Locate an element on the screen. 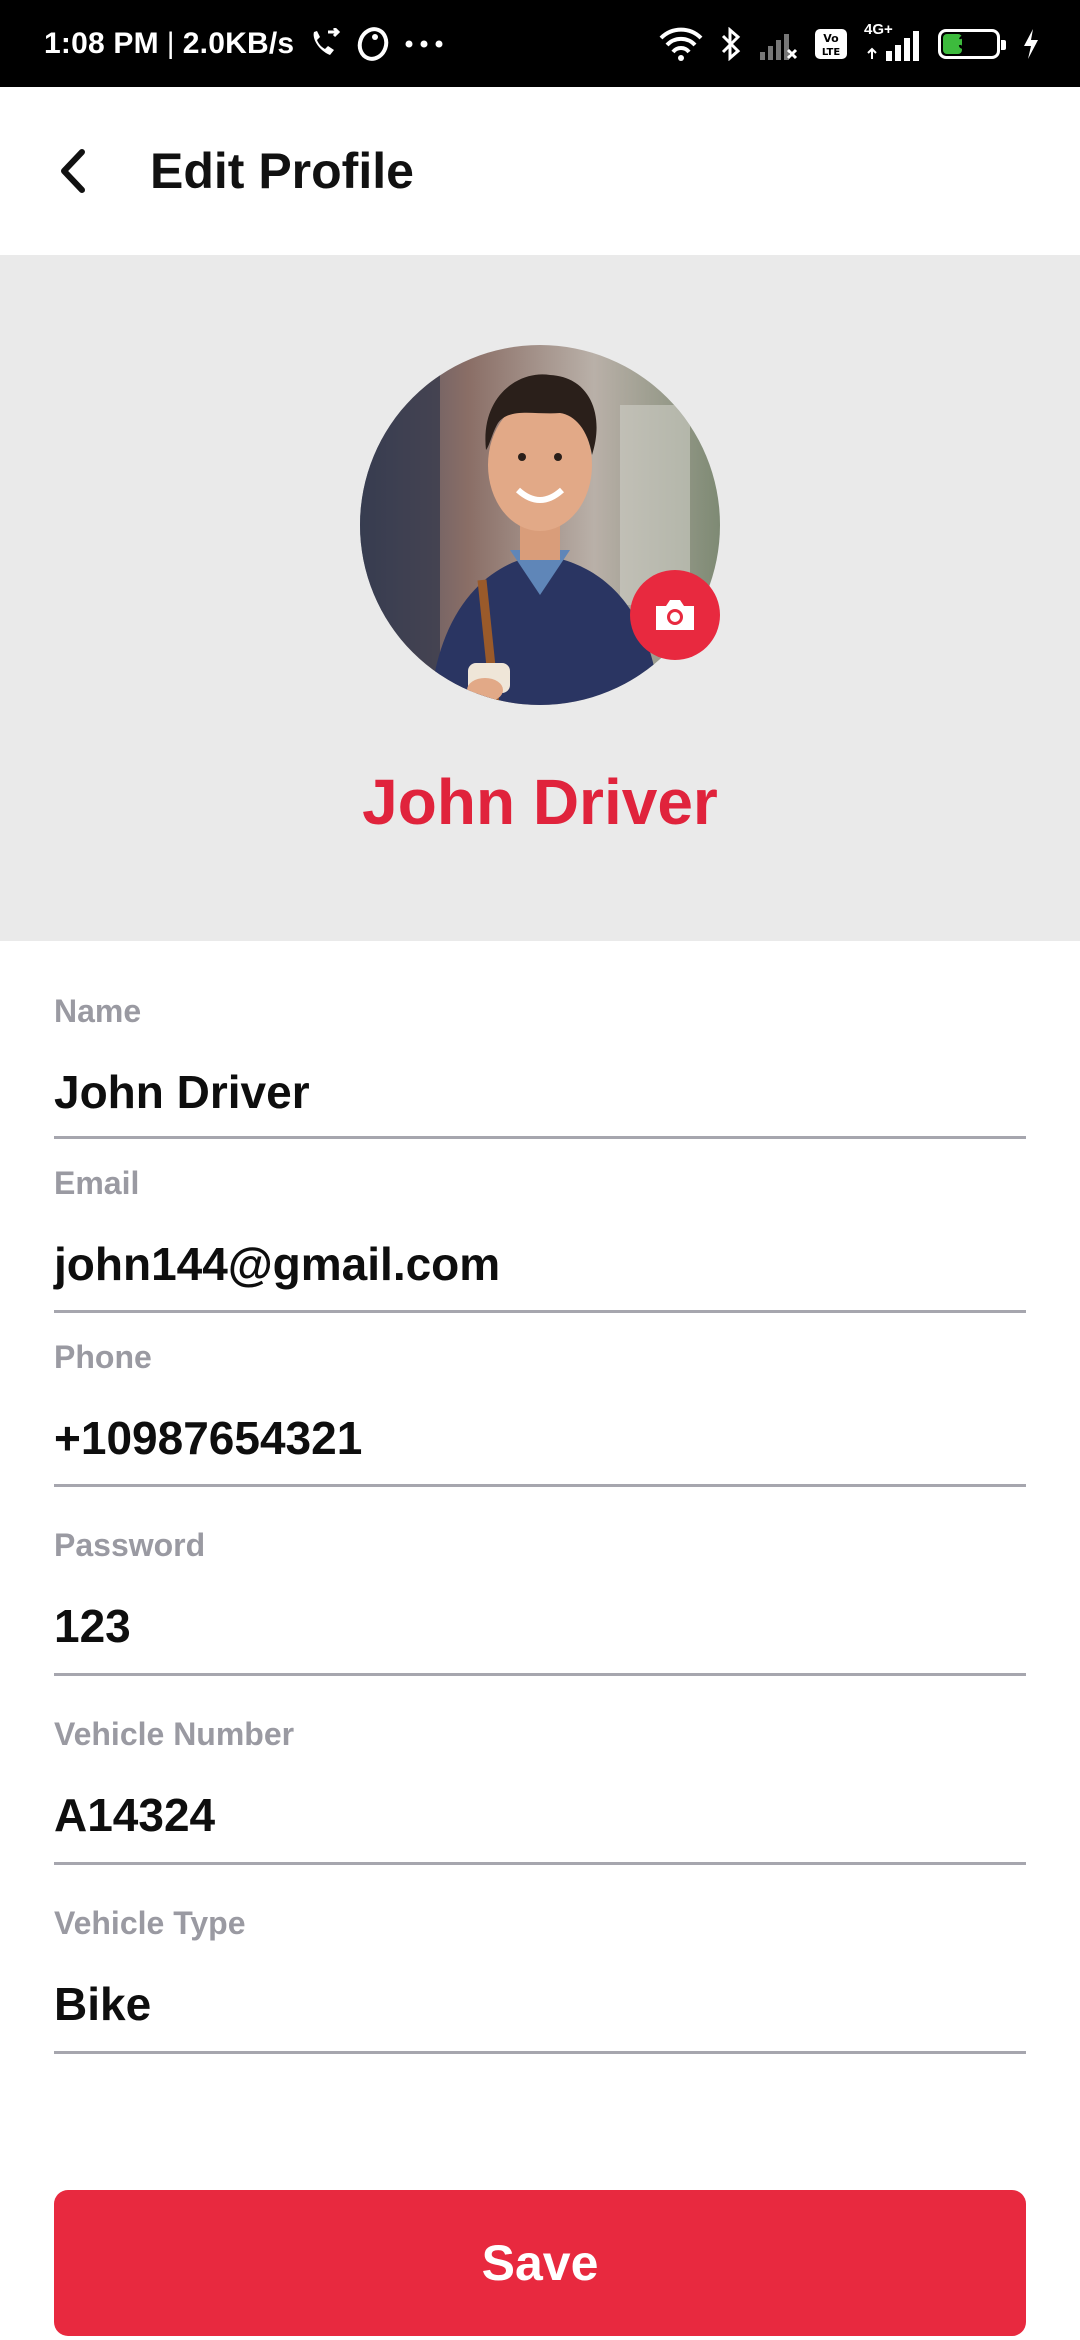 This screenshot has height=2340, width=1080. more-dots-icon is located at coordinates (424, 44).